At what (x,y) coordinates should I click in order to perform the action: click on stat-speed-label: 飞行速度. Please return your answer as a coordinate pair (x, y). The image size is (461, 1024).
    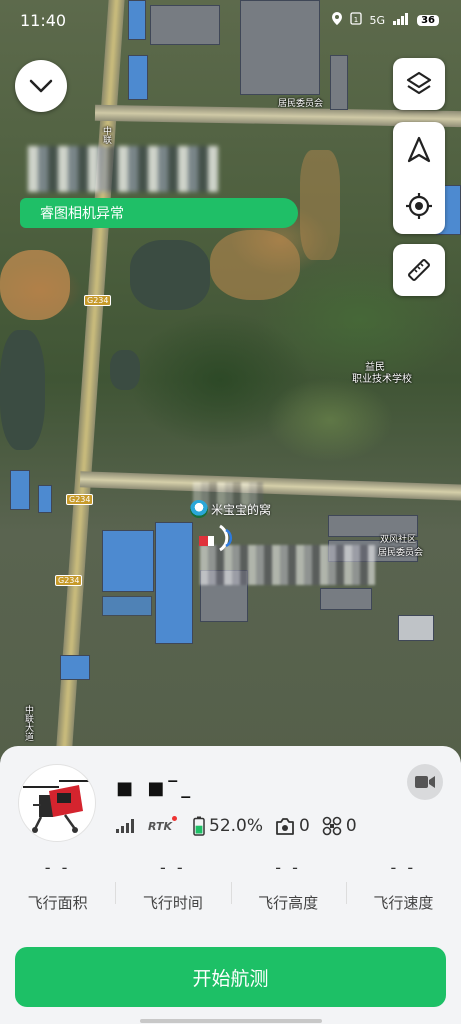
    Looking at the image, I should click on (403, 903).